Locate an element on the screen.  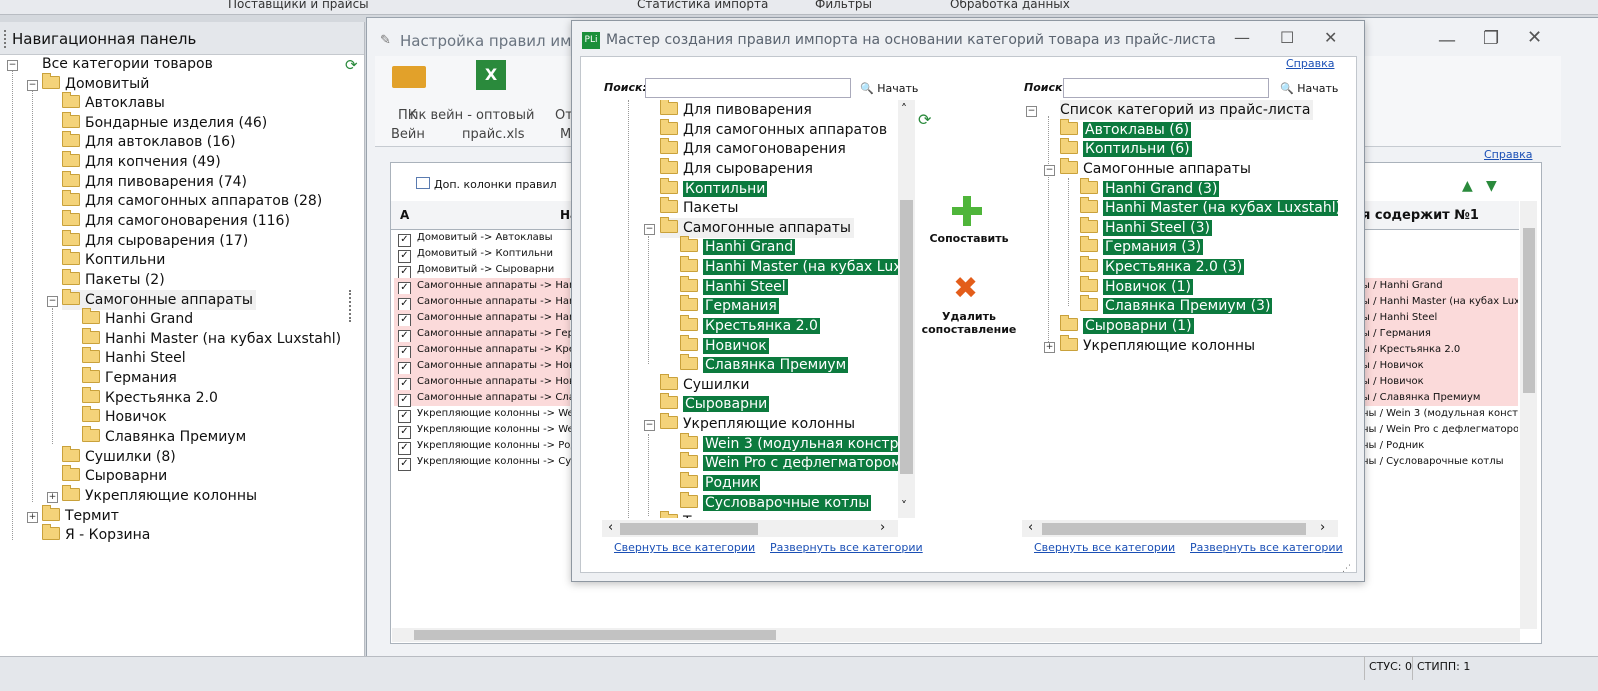
tree-item: Для копчения (49) is located at coordinates (141, 161).